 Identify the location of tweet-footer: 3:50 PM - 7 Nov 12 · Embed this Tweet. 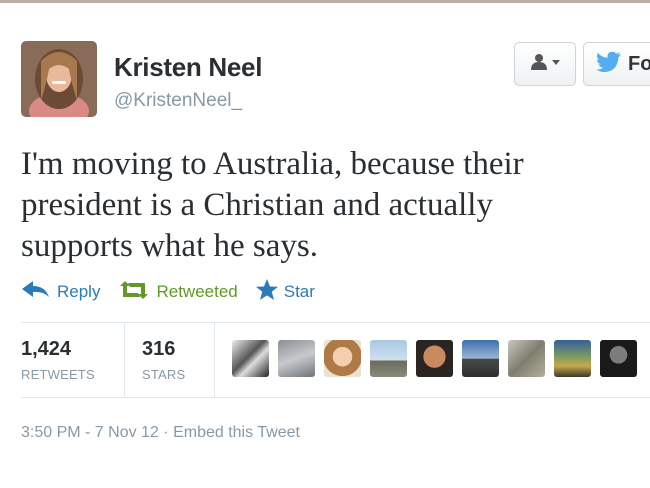
(160, 433).